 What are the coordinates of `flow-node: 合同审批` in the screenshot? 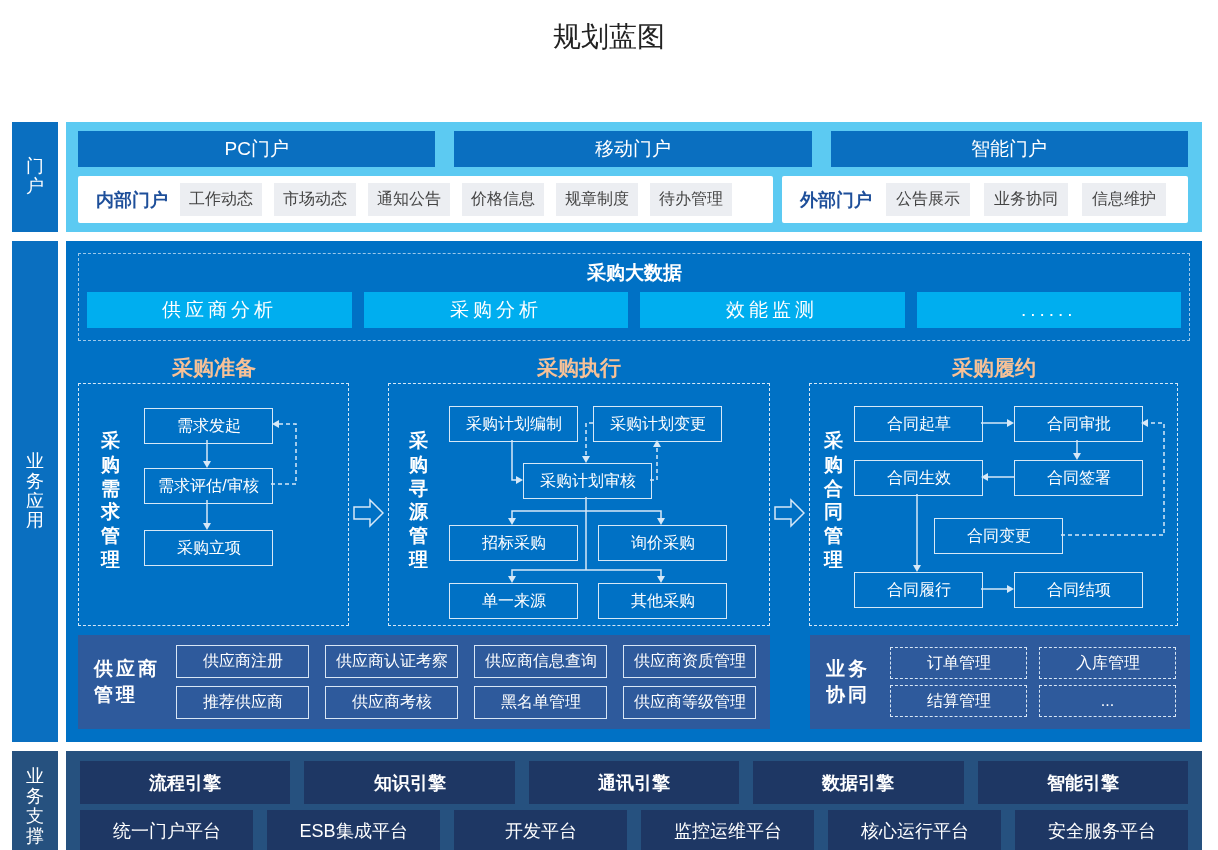 It's located at (1078, 424).